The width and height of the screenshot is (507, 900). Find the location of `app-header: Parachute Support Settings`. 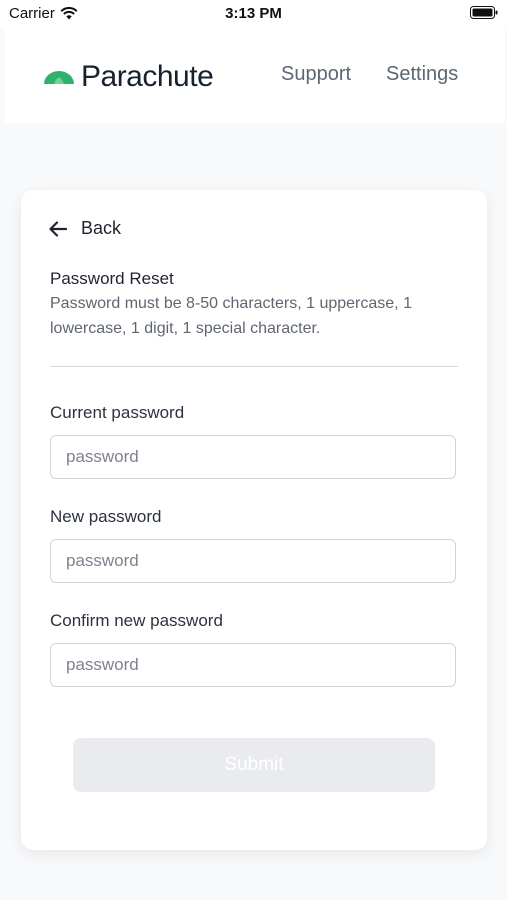

app-header: Parachute Support Settings is located at coordinates (255, 75).